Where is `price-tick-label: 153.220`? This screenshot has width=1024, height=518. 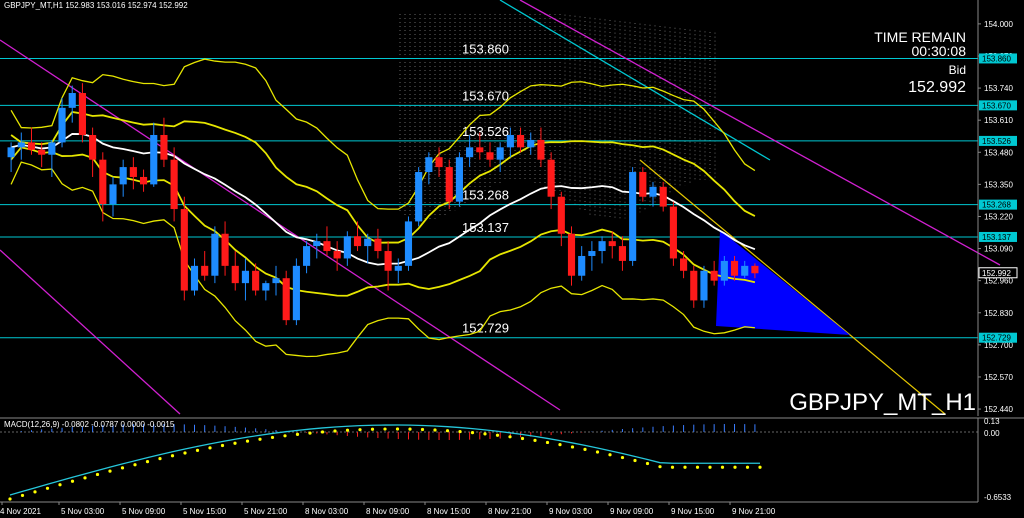 price-tick-label: 153.220 is located at coordinates (998, 216).